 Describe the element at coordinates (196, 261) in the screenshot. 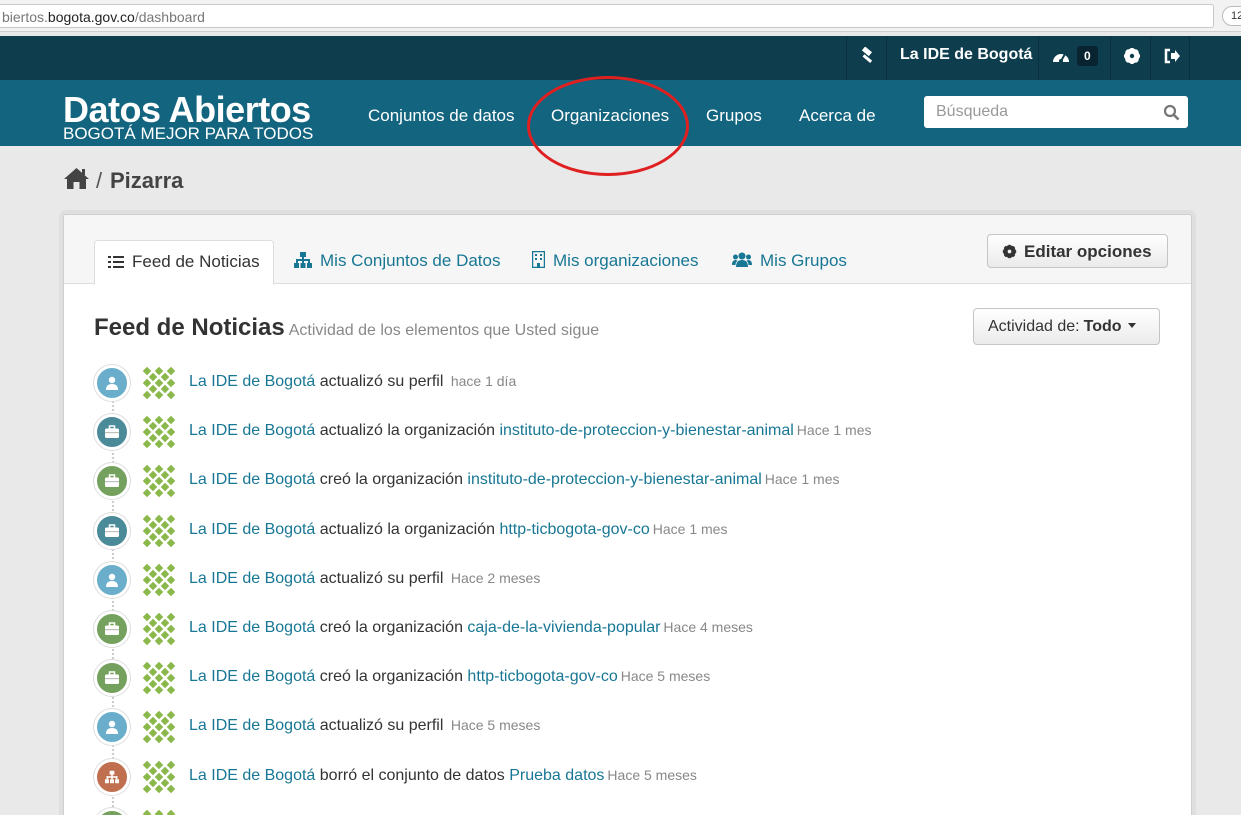

I see `tab-label: Feed de Noticias` at that location.